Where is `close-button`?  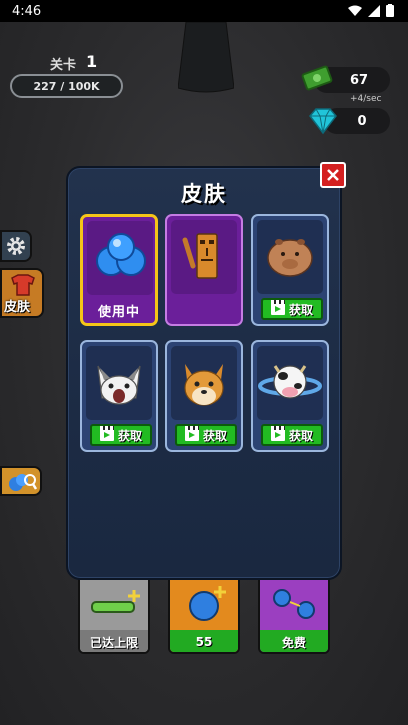
close-button is located at coordinates (333, 175).